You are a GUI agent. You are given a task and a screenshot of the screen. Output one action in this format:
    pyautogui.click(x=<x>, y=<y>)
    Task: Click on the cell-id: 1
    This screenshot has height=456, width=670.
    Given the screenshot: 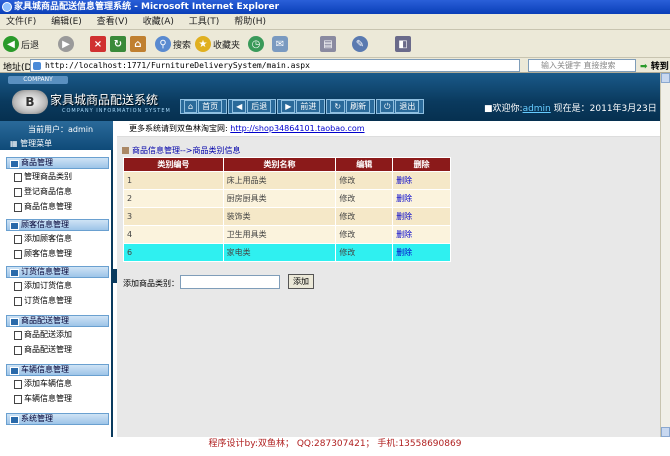 What is the action you would take?
    pyautogui.click(x=173, y=180)
    